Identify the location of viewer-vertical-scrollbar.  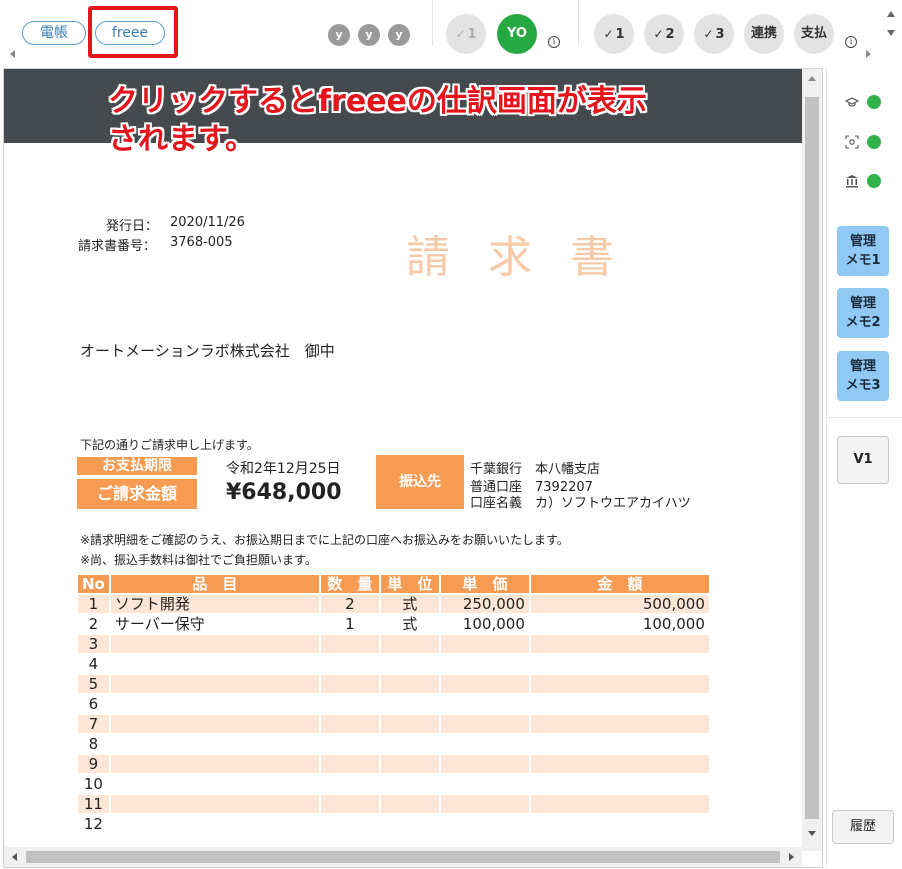
(812, 460).